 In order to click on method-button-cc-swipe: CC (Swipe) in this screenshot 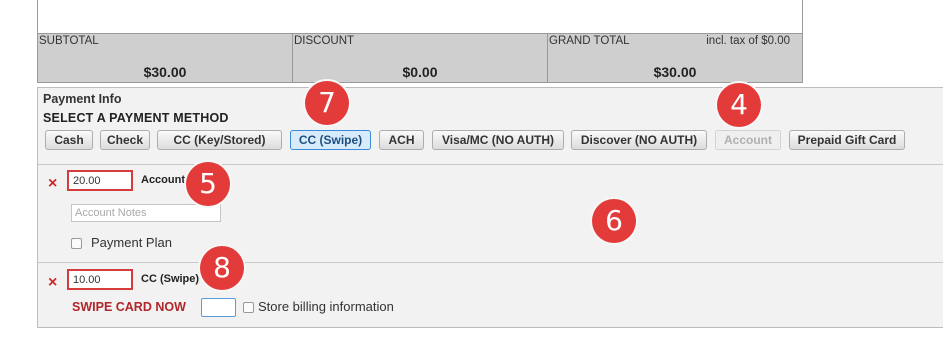, I will do `click(330, 140)`.